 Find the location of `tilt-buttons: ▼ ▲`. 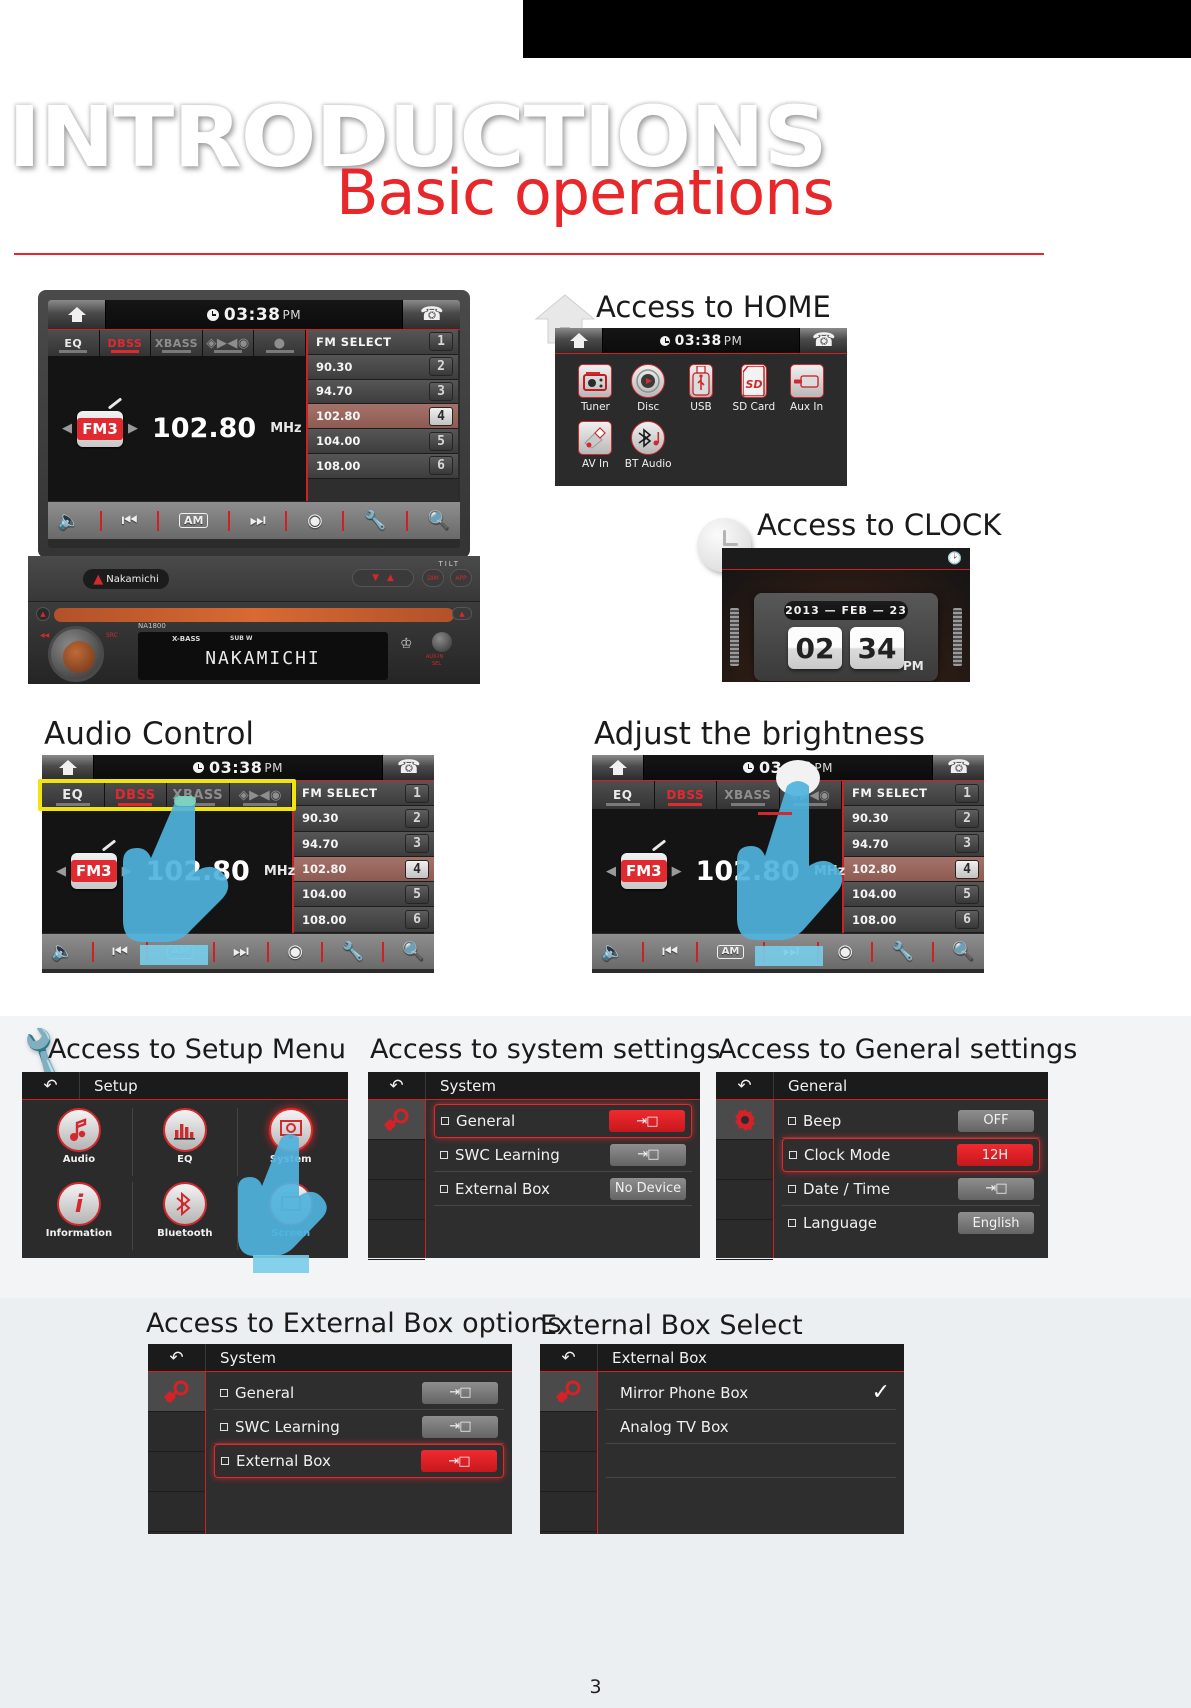

tilt-buttons: ▼ ▲ is located at coordinates (383, 578).